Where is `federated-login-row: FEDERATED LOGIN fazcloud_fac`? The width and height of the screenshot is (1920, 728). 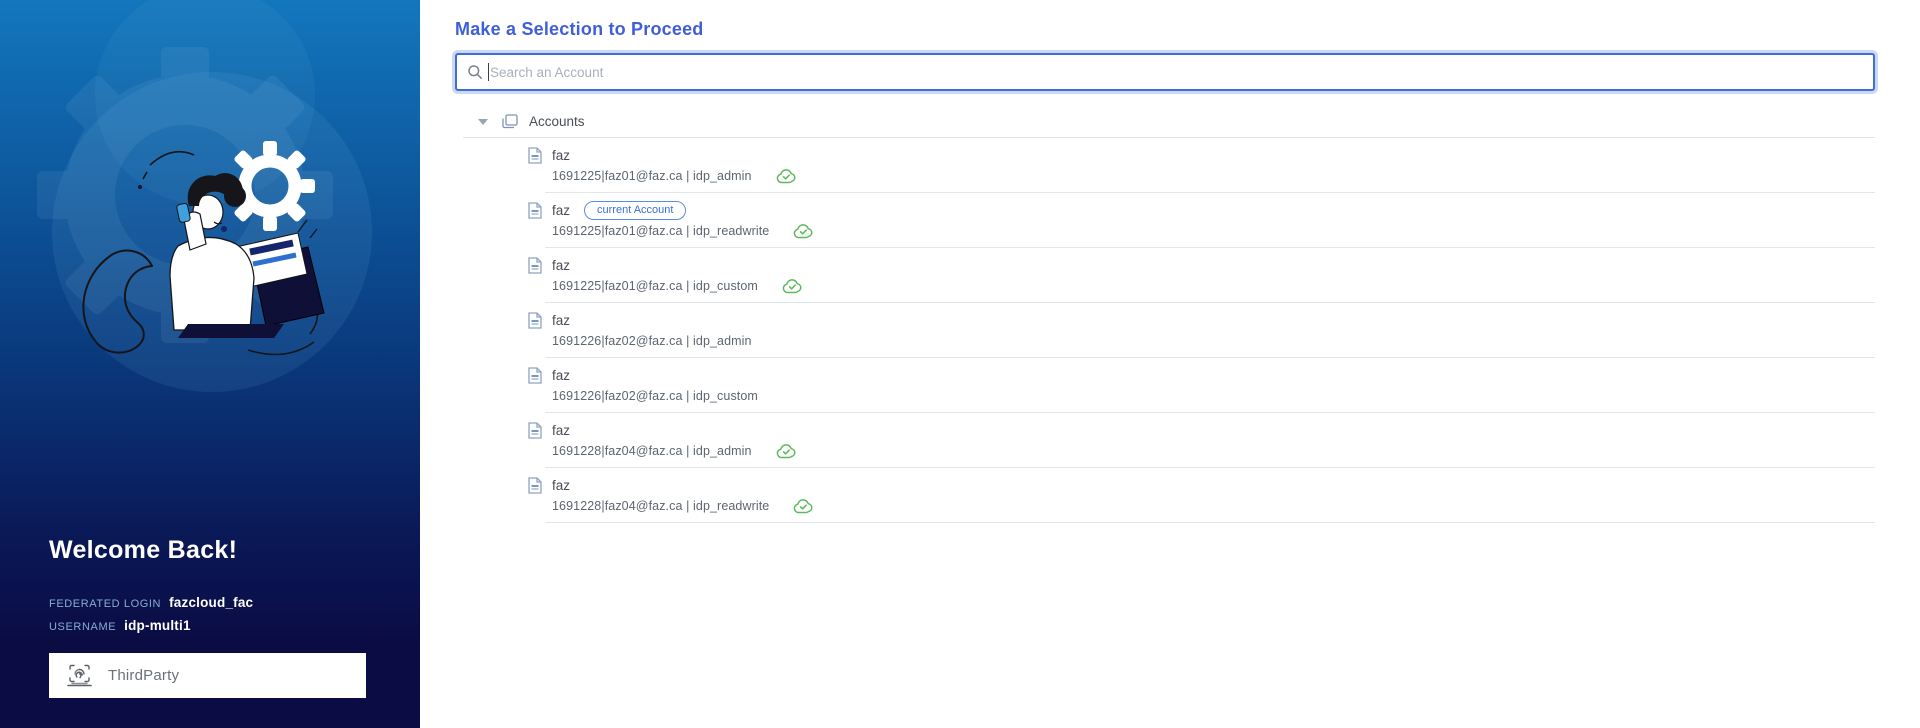
federated-login-row: FEDERATED LOGIN fazcloud_fac is located at coordinates (151, 603).